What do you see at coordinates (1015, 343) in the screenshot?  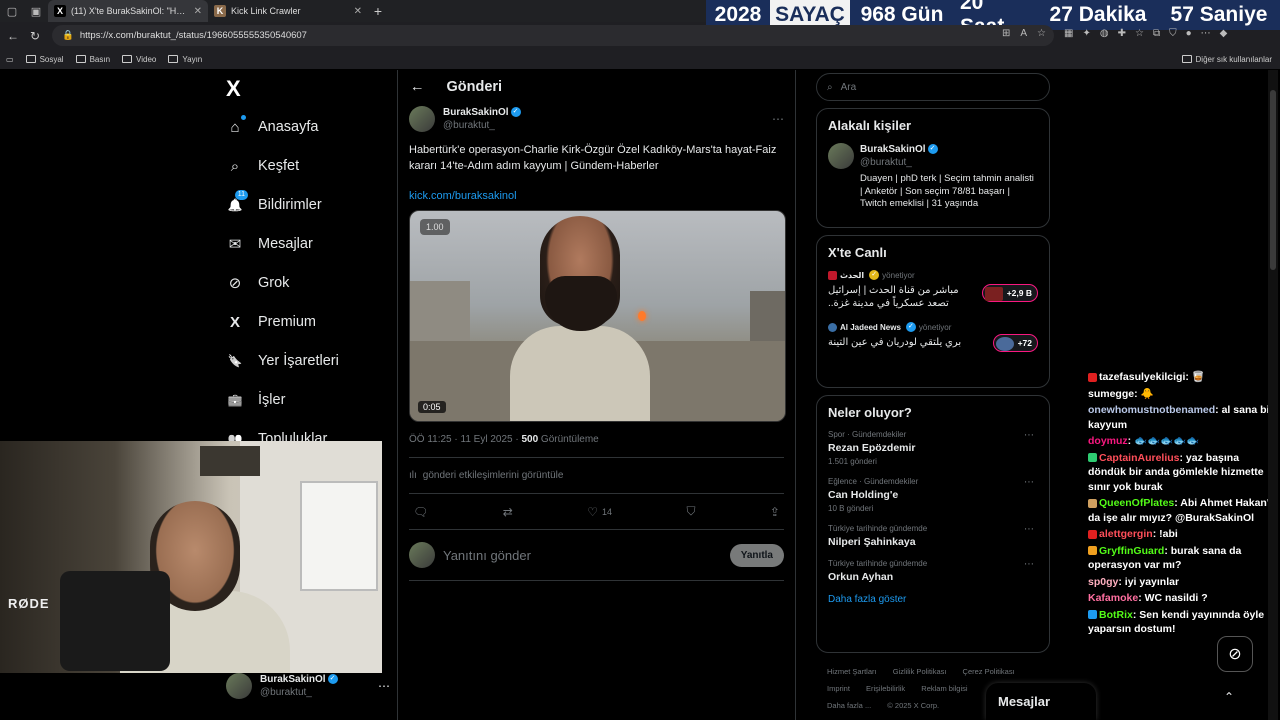 I see `live-listener-pill: +72` at bounding box center [1015, 343].